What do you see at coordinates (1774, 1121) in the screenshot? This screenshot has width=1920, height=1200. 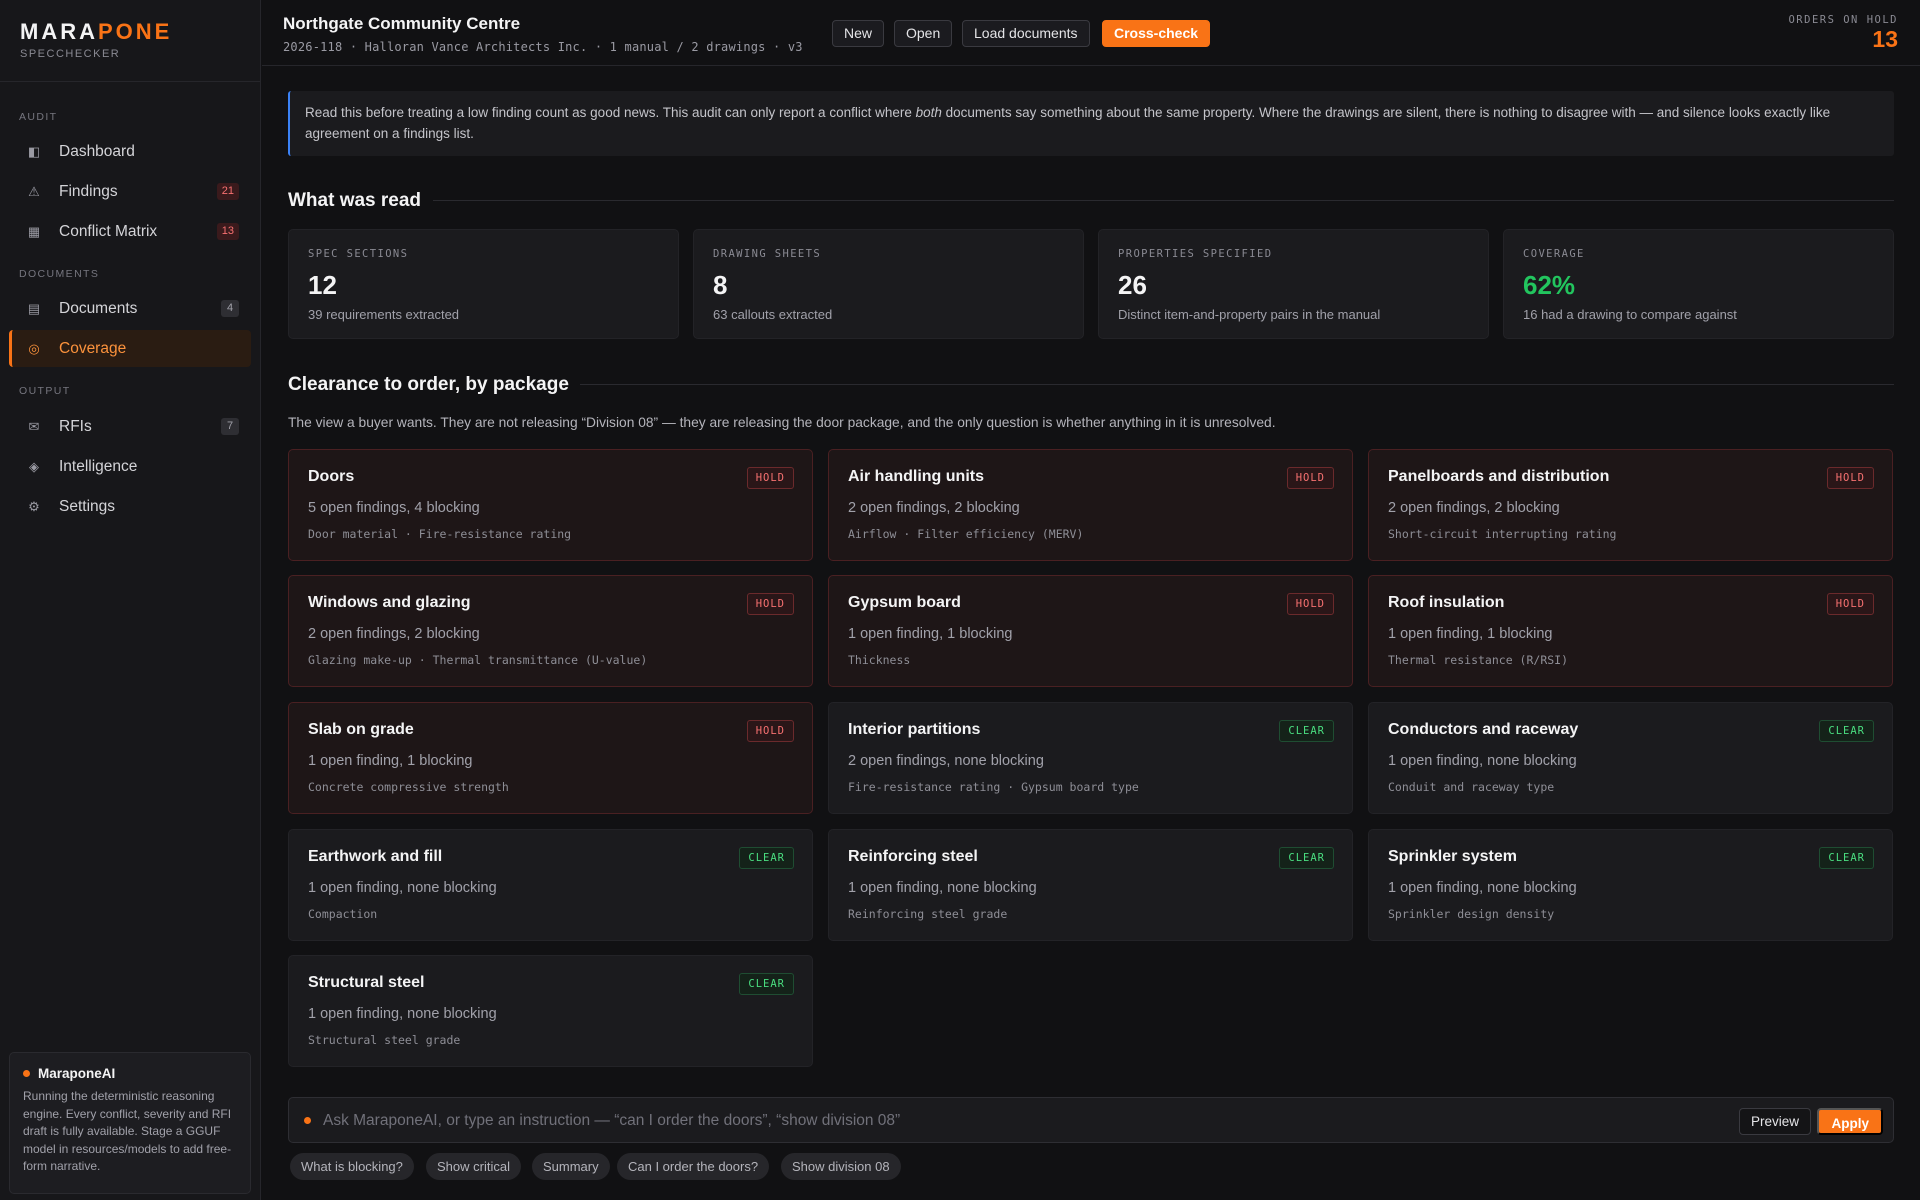 I see `preview-button: Preview` at bounding box center [1774, 1121].